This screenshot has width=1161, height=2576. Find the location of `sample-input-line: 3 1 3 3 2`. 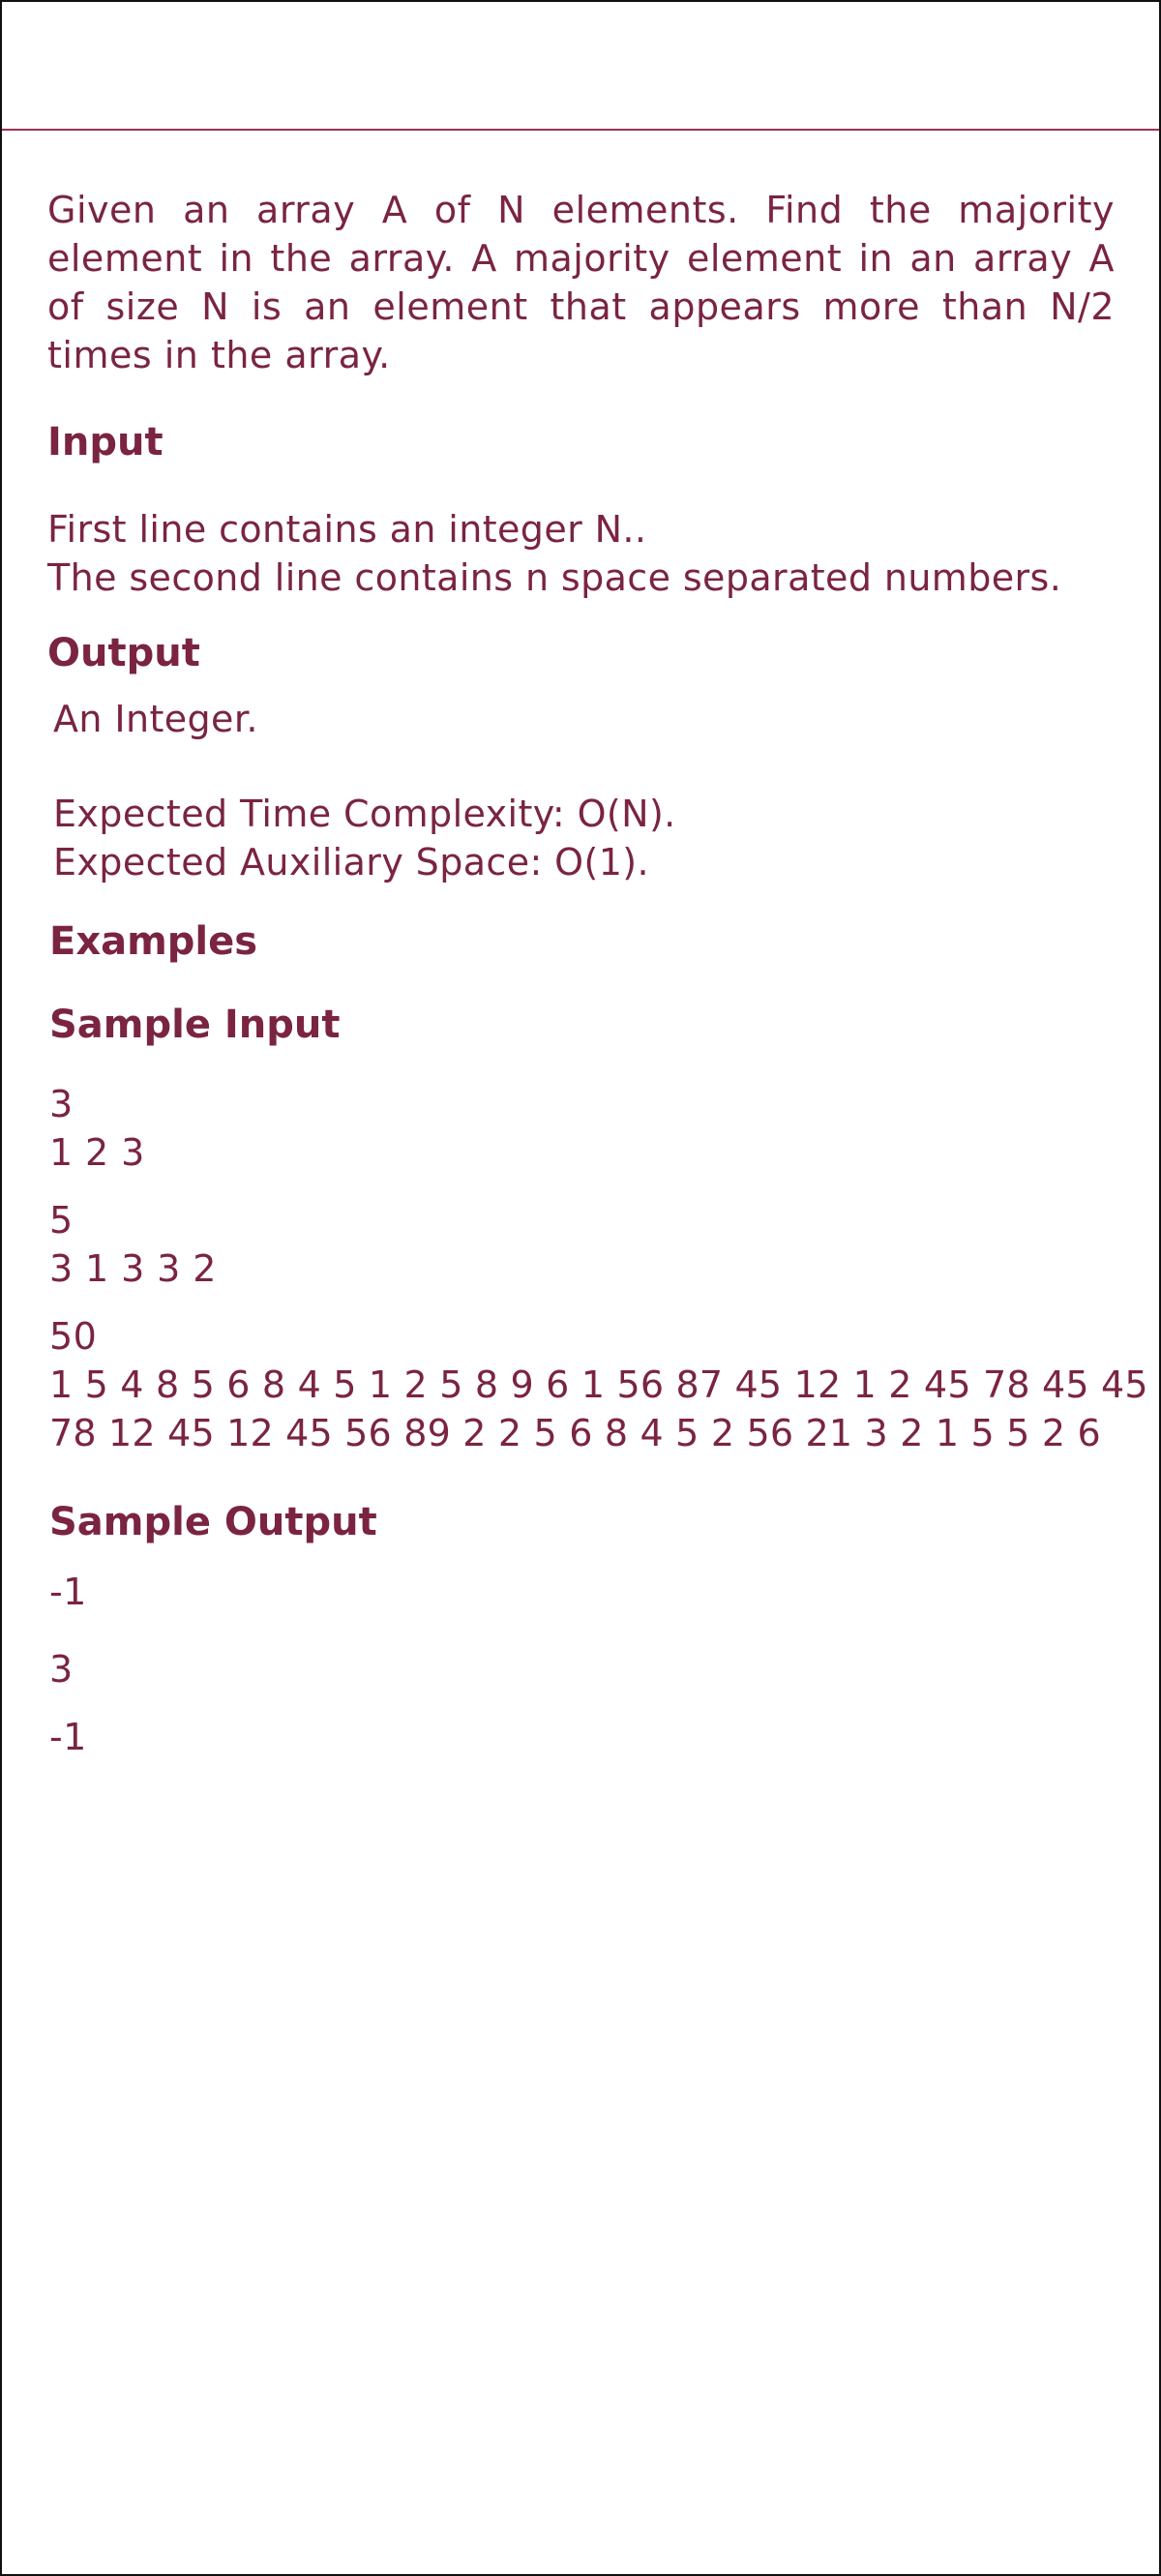

sample-input-line: 3 1 3 3 2 is located at coordinates (133, 1268).